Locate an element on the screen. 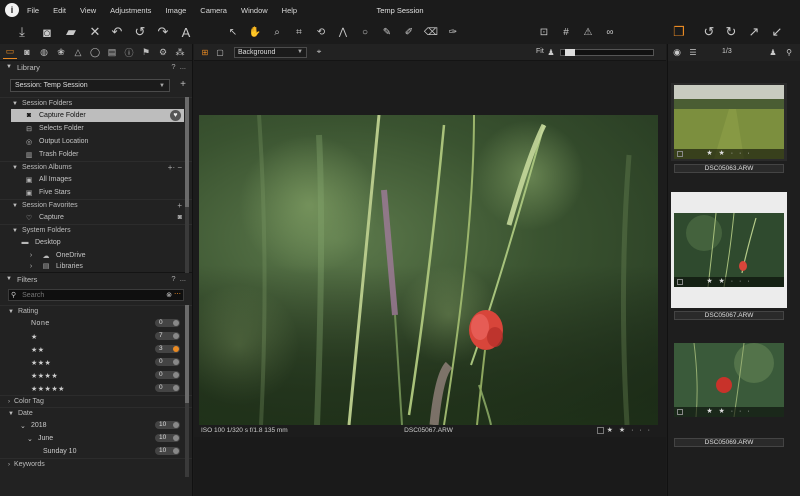 This screenshot has width=800, height=496. rating-row-3: ★★★ 0 is located at coordinates (96, 362).